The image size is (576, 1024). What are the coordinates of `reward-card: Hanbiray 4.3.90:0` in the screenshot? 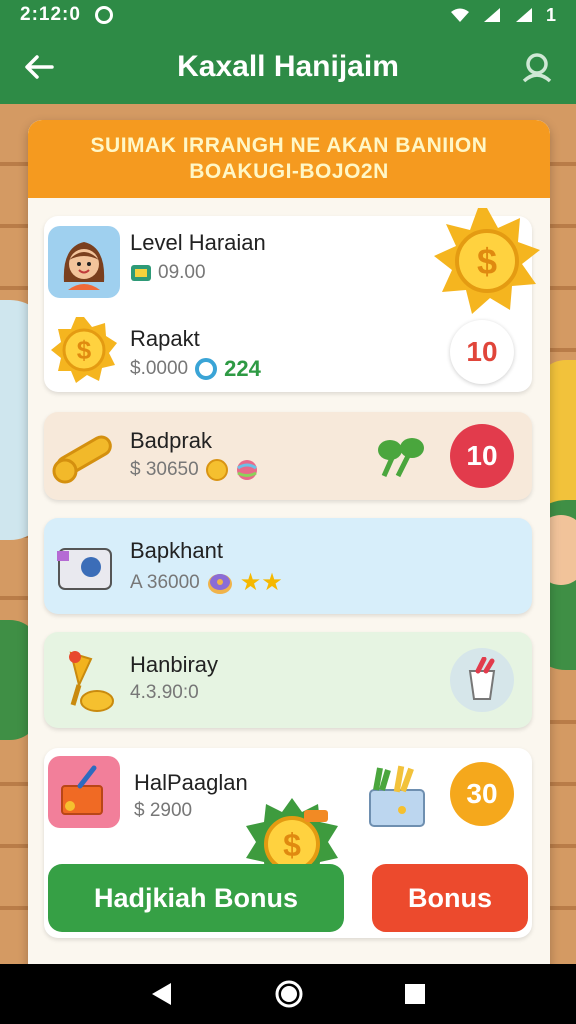 It's located at (288, 680).